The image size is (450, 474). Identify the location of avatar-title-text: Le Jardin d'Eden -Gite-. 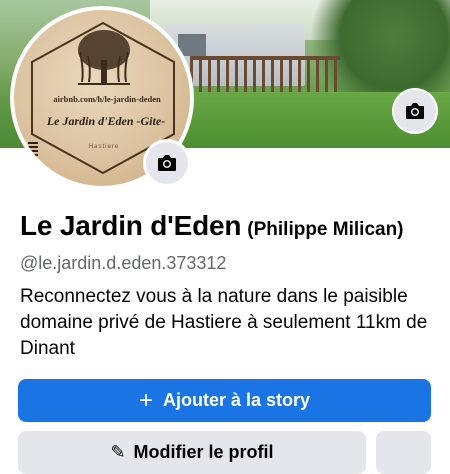
(106, 121).